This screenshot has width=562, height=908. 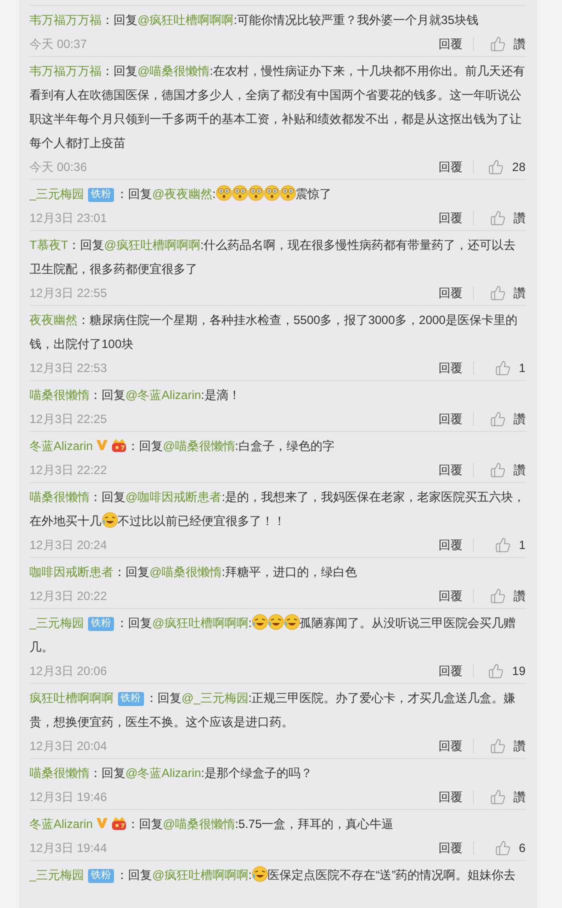 I want to click on comment-time: 今天 00:37, so click(x=59, y=44).